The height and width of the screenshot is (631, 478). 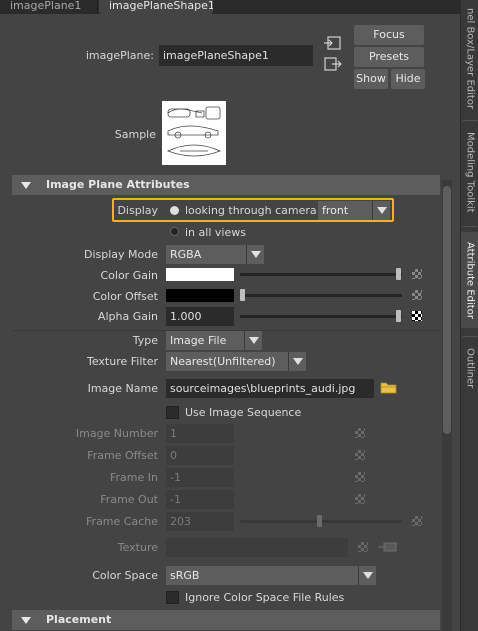 I want to click on texture-label: Texture, so click(x=137, y=547).